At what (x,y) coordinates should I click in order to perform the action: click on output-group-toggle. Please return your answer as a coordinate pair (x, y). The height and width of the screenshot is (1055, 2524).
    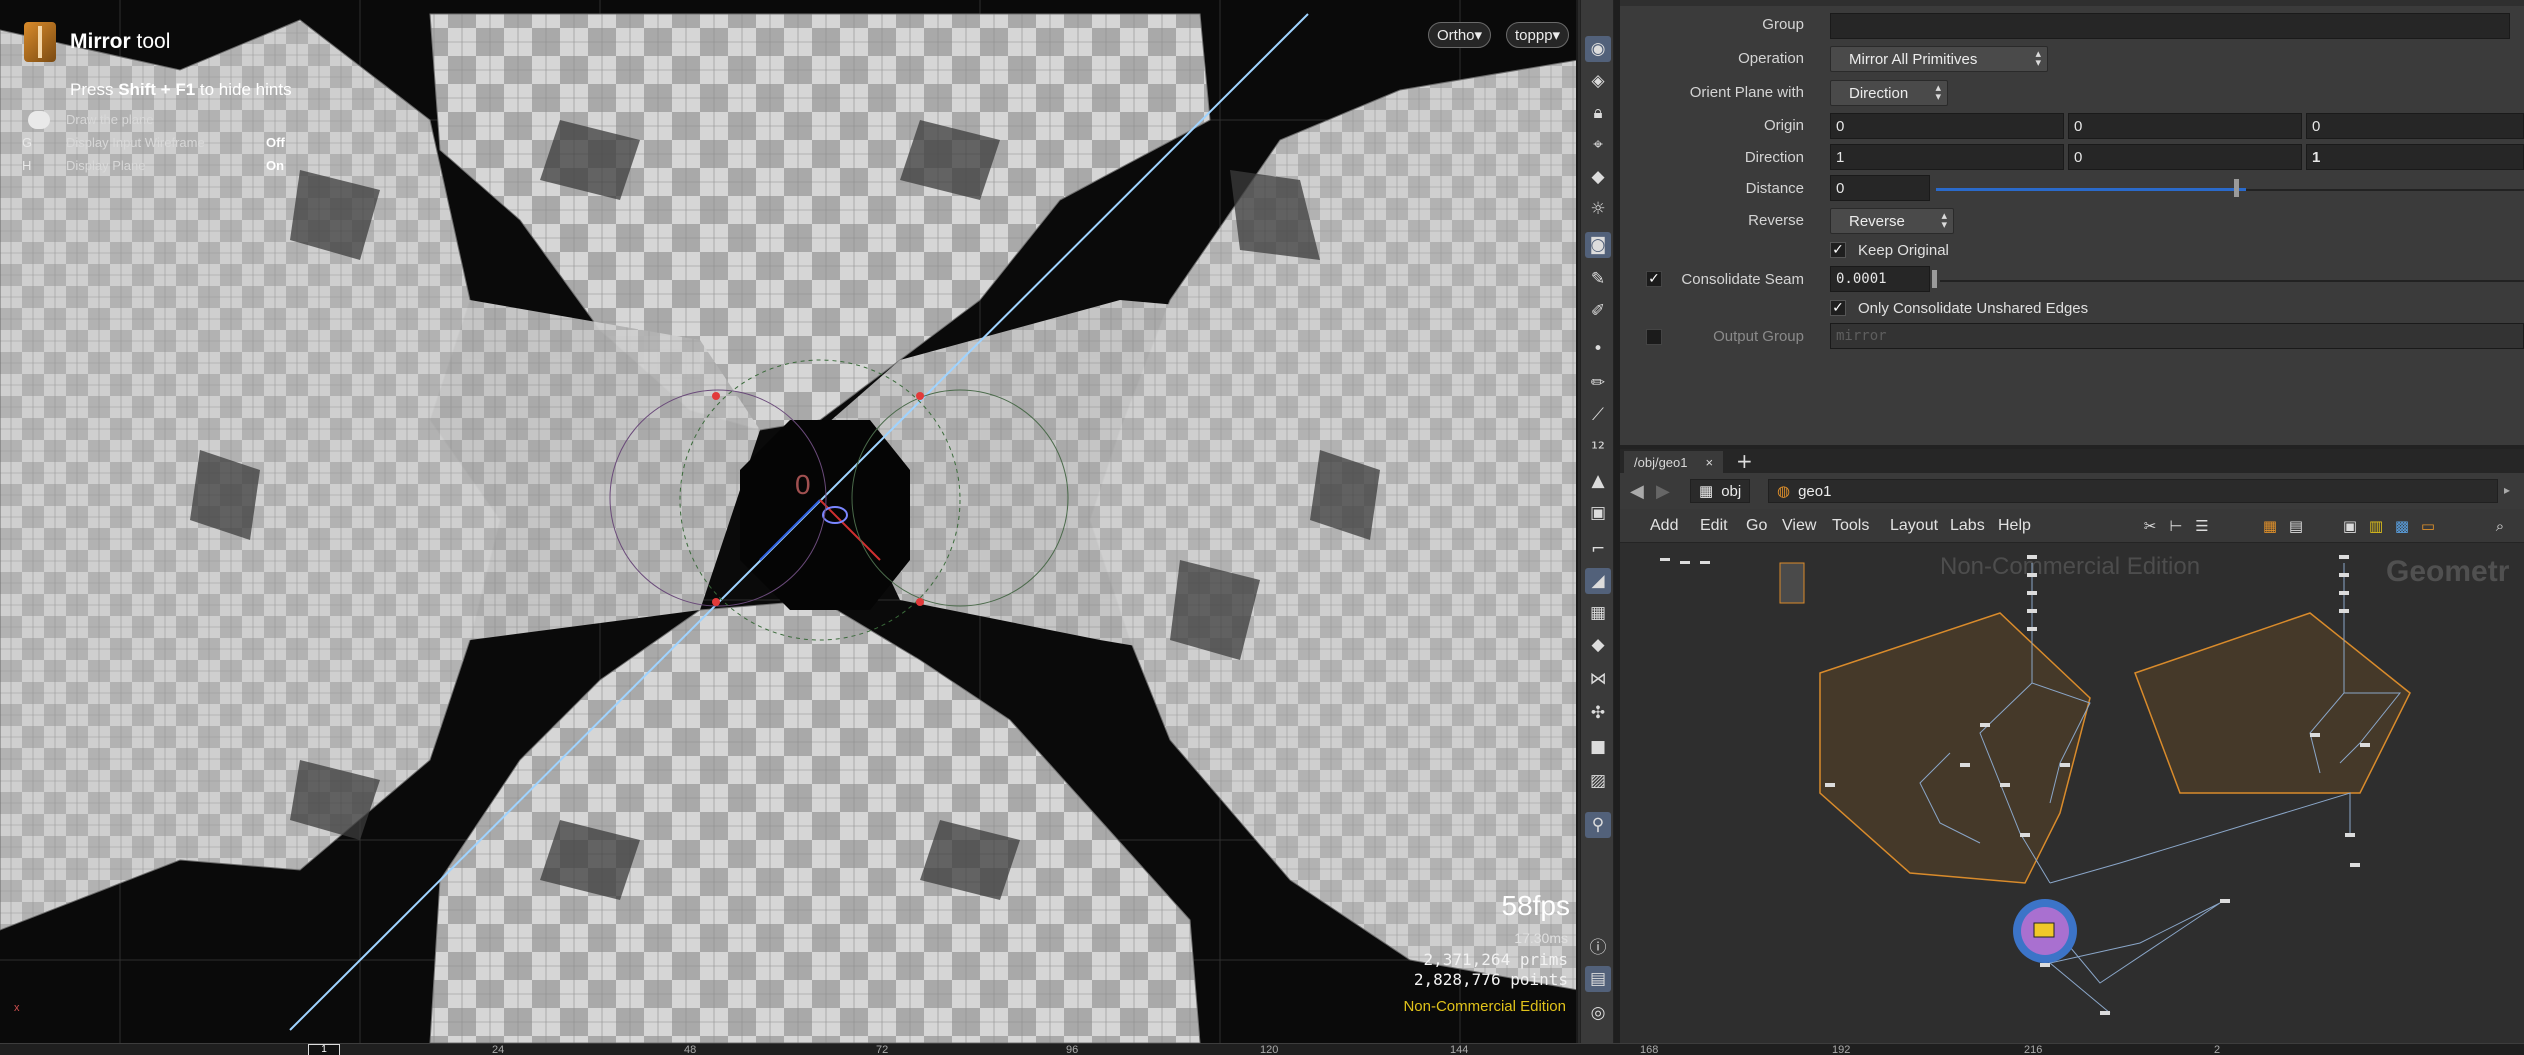
    Looking at the image, I should click on (1654, 337).